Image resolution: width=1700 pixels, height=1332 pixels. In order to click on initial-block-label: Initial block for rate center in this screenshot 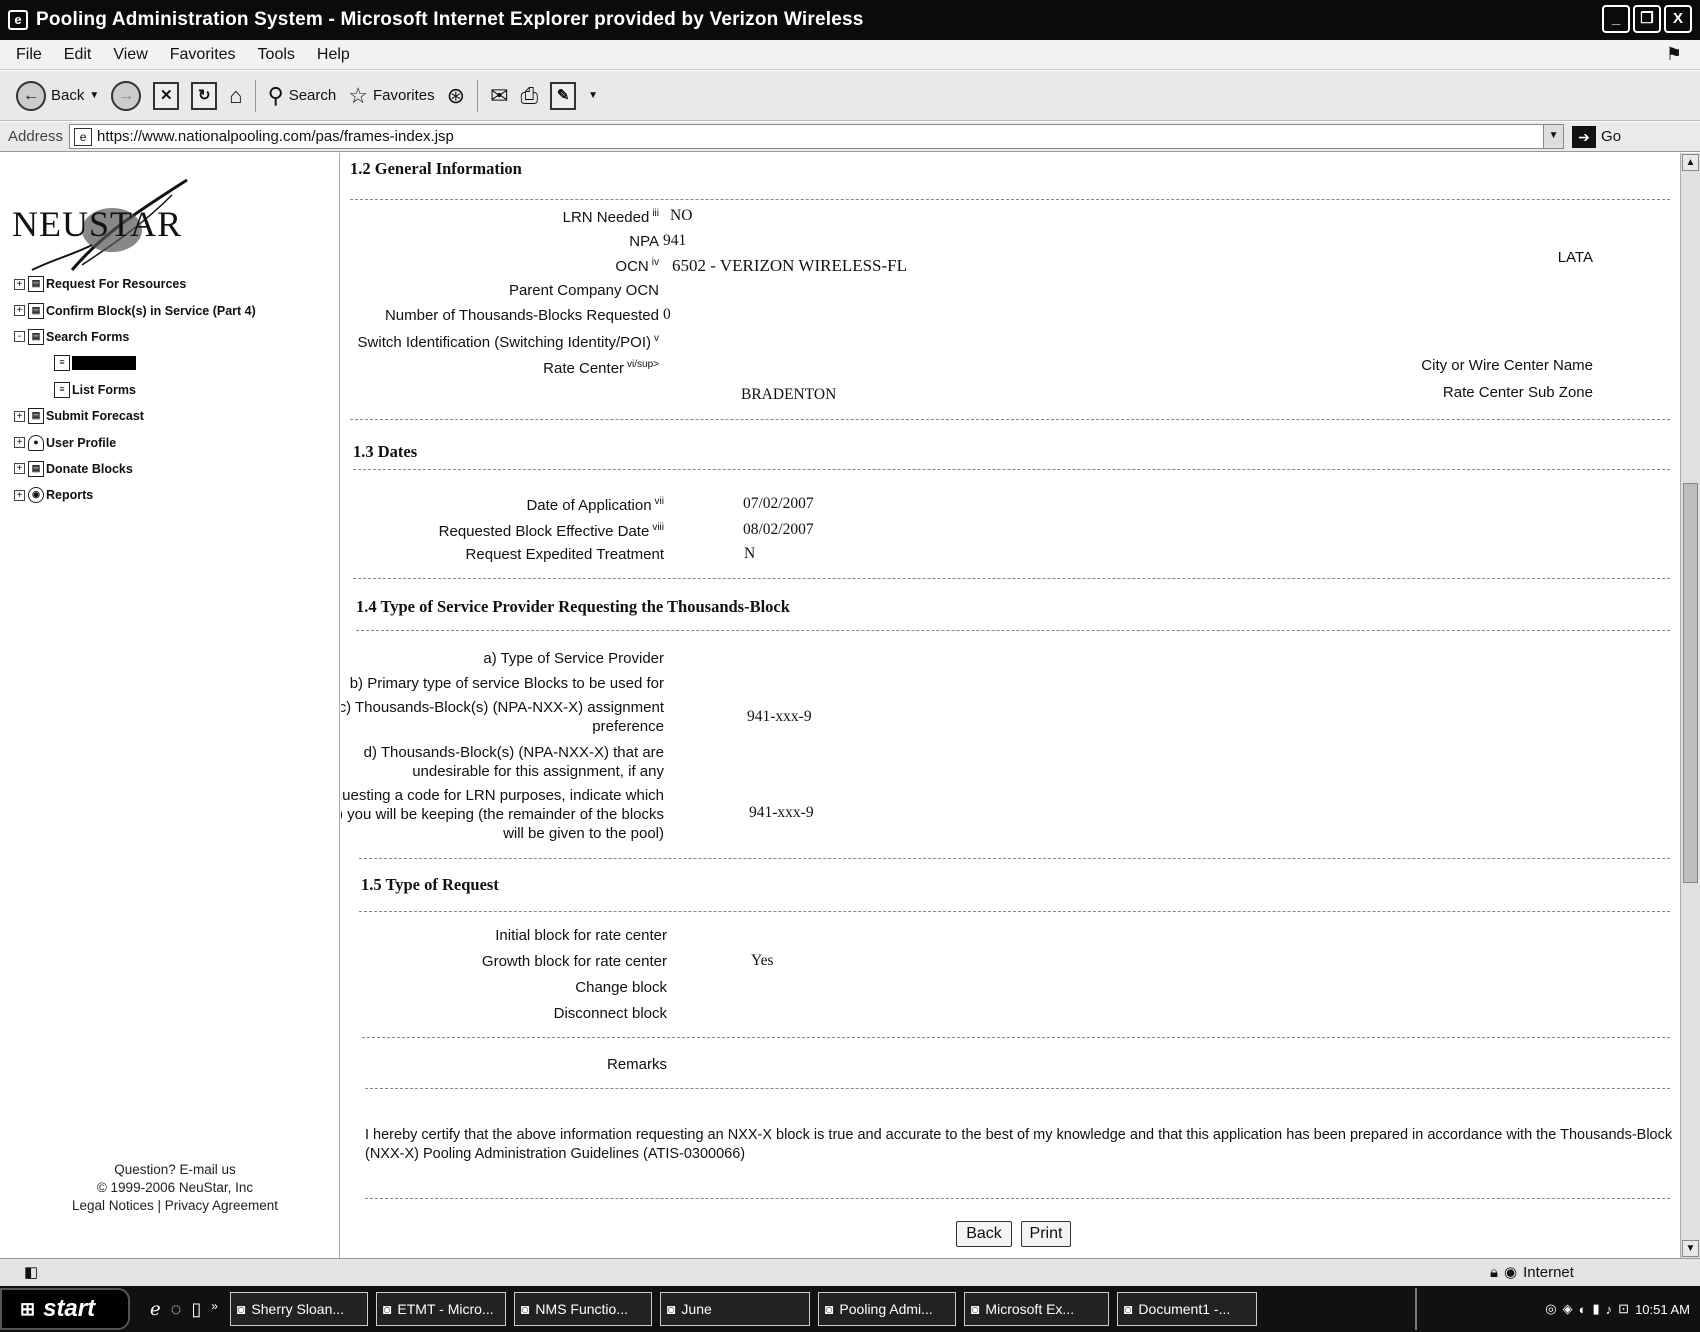, I will do `click(581, 935)`.